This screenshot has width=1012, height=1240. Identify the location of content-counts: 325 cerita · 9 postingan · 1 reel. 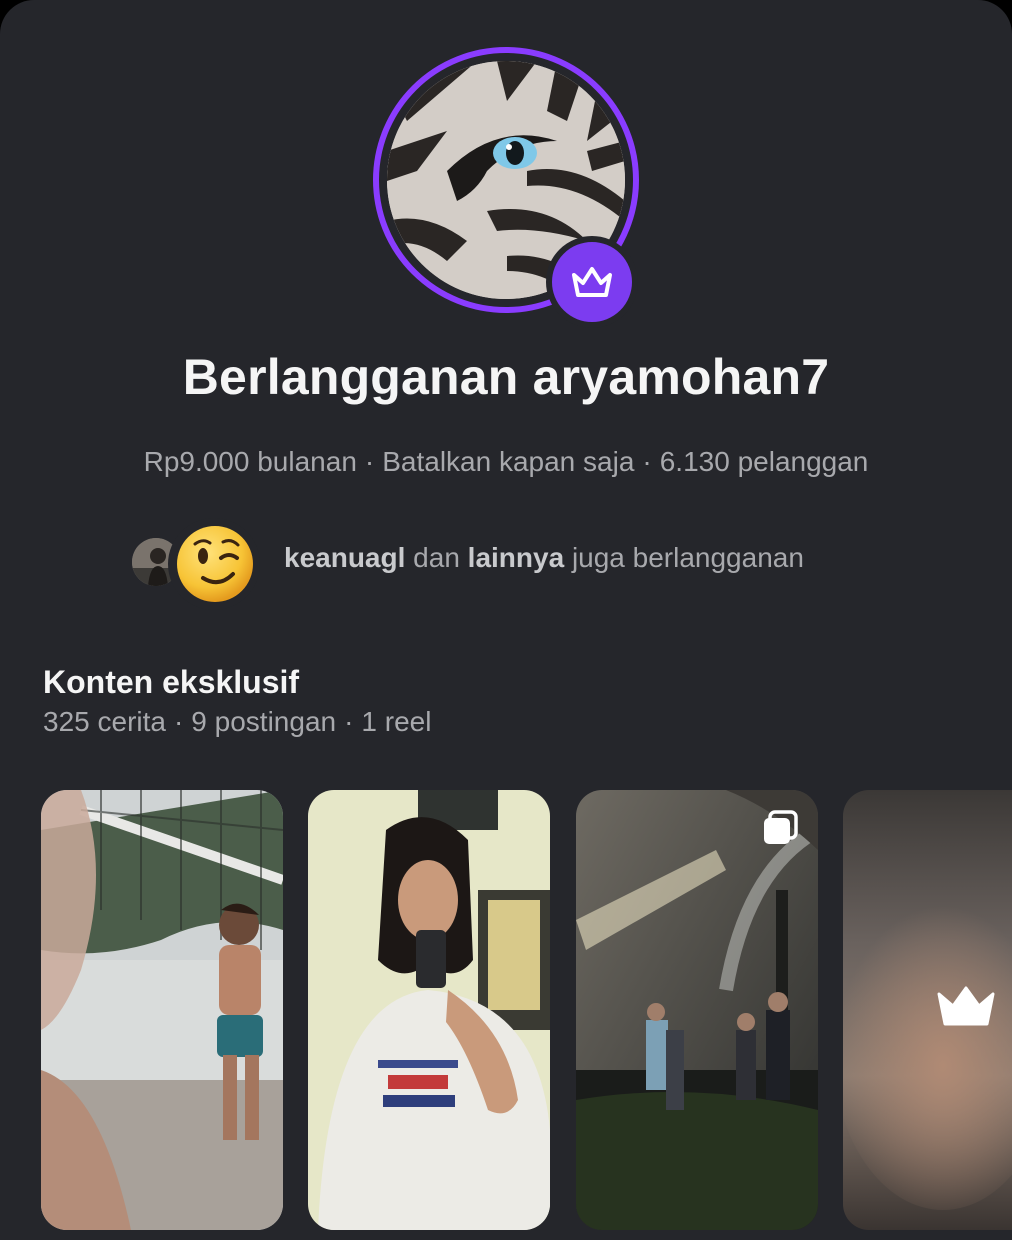
(237, 721).